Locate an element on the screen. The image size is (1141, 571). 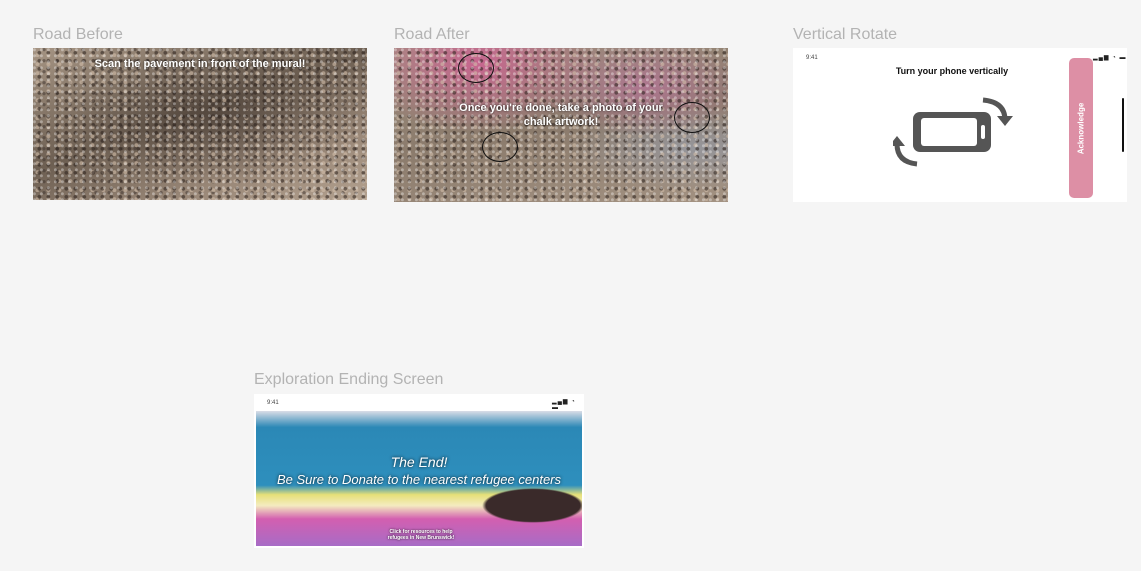
home-indicator is located at coordinates (1123, 125).